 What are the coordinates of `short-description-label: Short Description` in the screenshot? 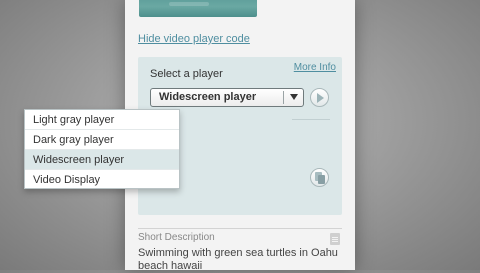 It's located at (176, 237).